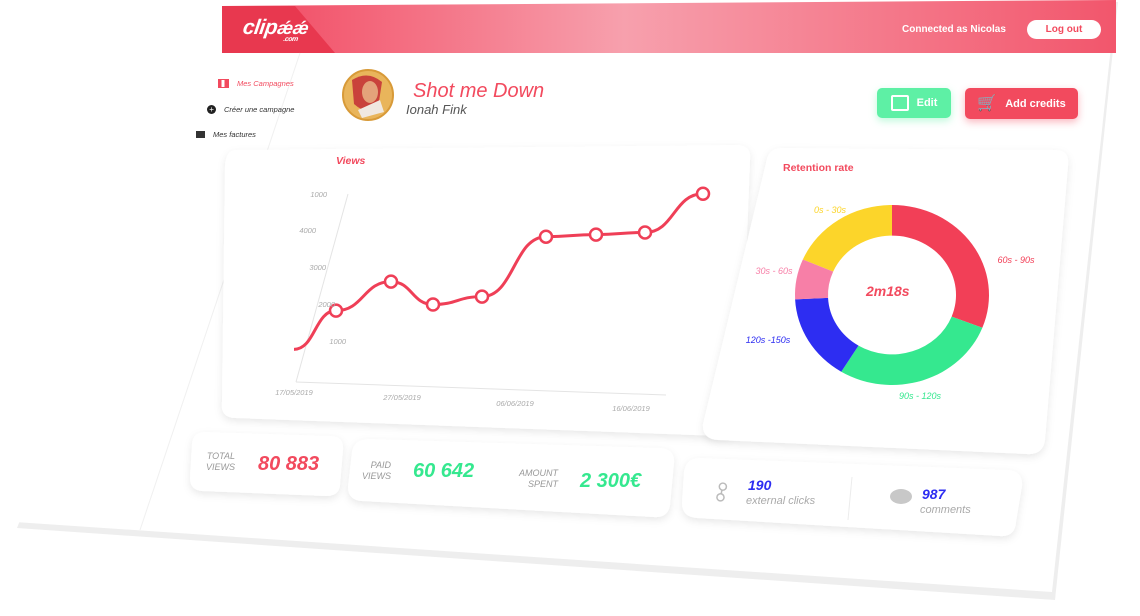 The width and height of the screenshot is (1140, 616). What do you see at coordinates (830, 210) in the screenshot?
I see `retention-slice-label: 0s - 30s` at bounding box center [830, 210].